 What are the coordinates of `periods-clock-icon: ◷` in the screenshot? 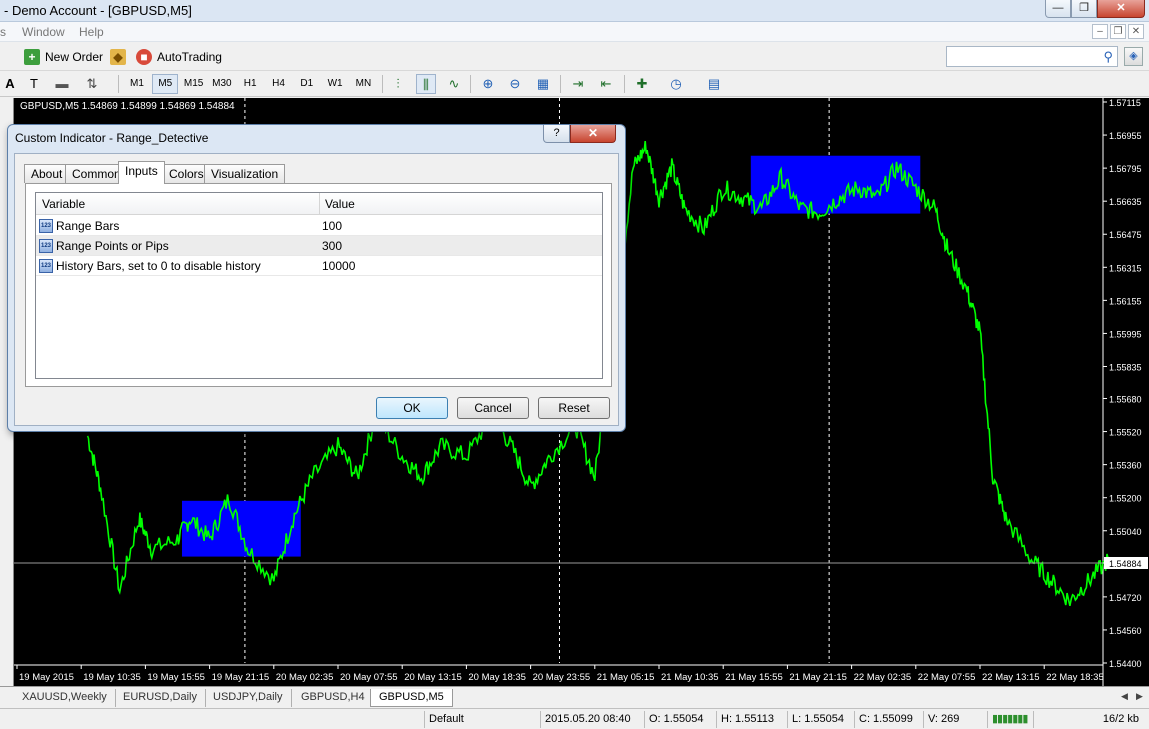 It's located at (676, 84).